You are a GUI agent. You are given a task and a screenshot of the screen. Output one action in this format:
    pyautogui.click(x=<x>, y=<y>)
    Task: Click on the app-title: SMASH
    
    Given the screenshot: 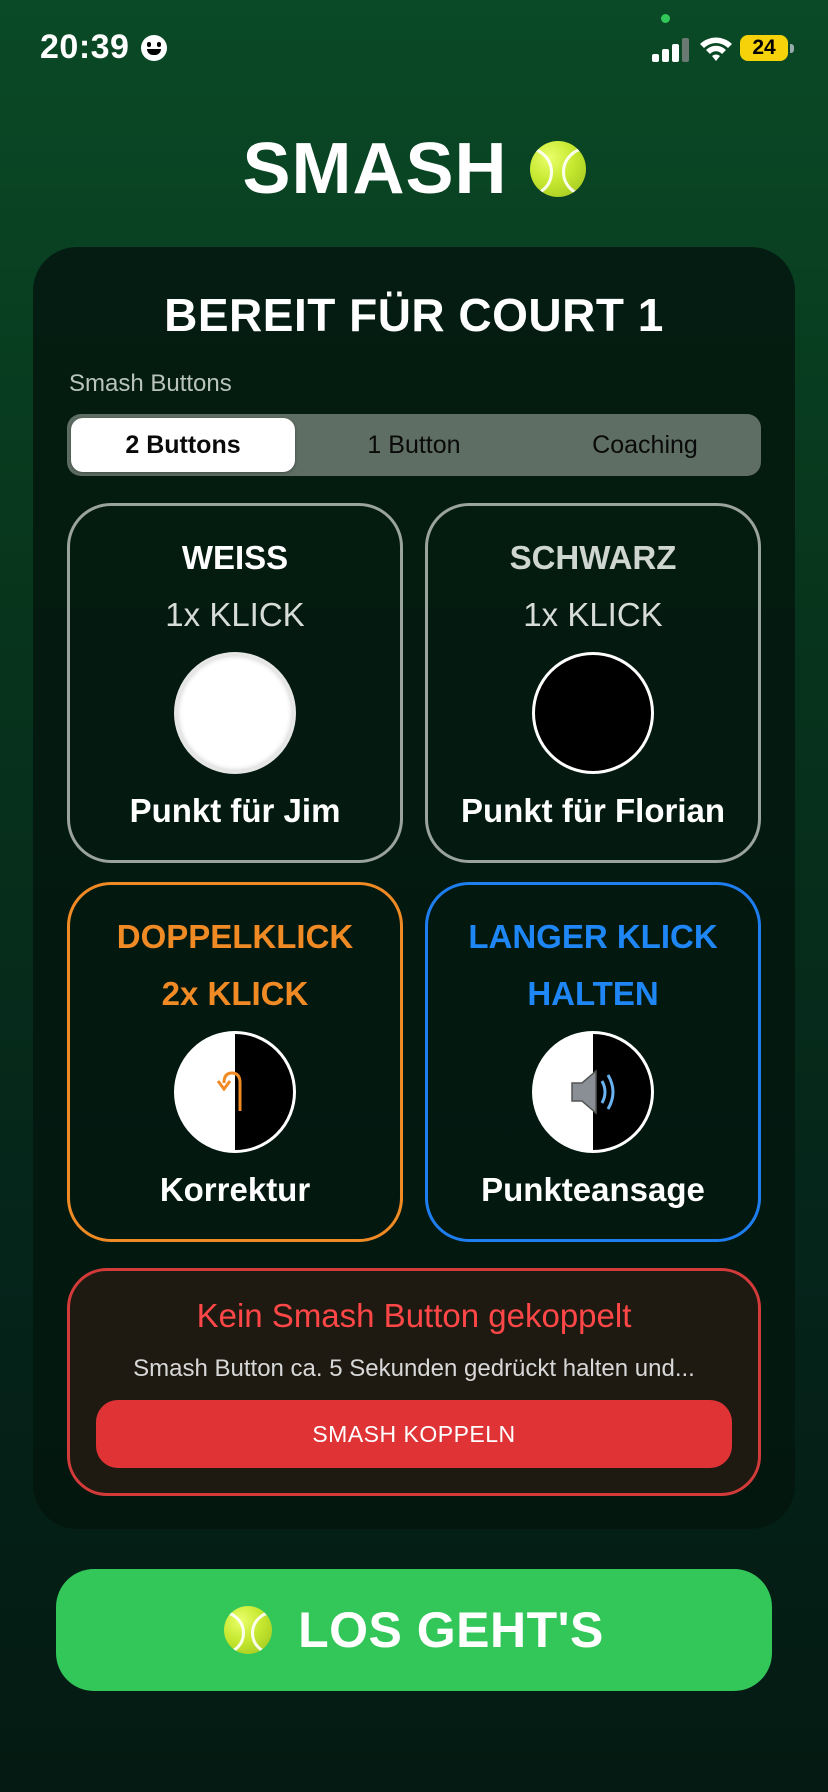 What is the action you would take?
    pyautogui.click(x=414, y=169)
    